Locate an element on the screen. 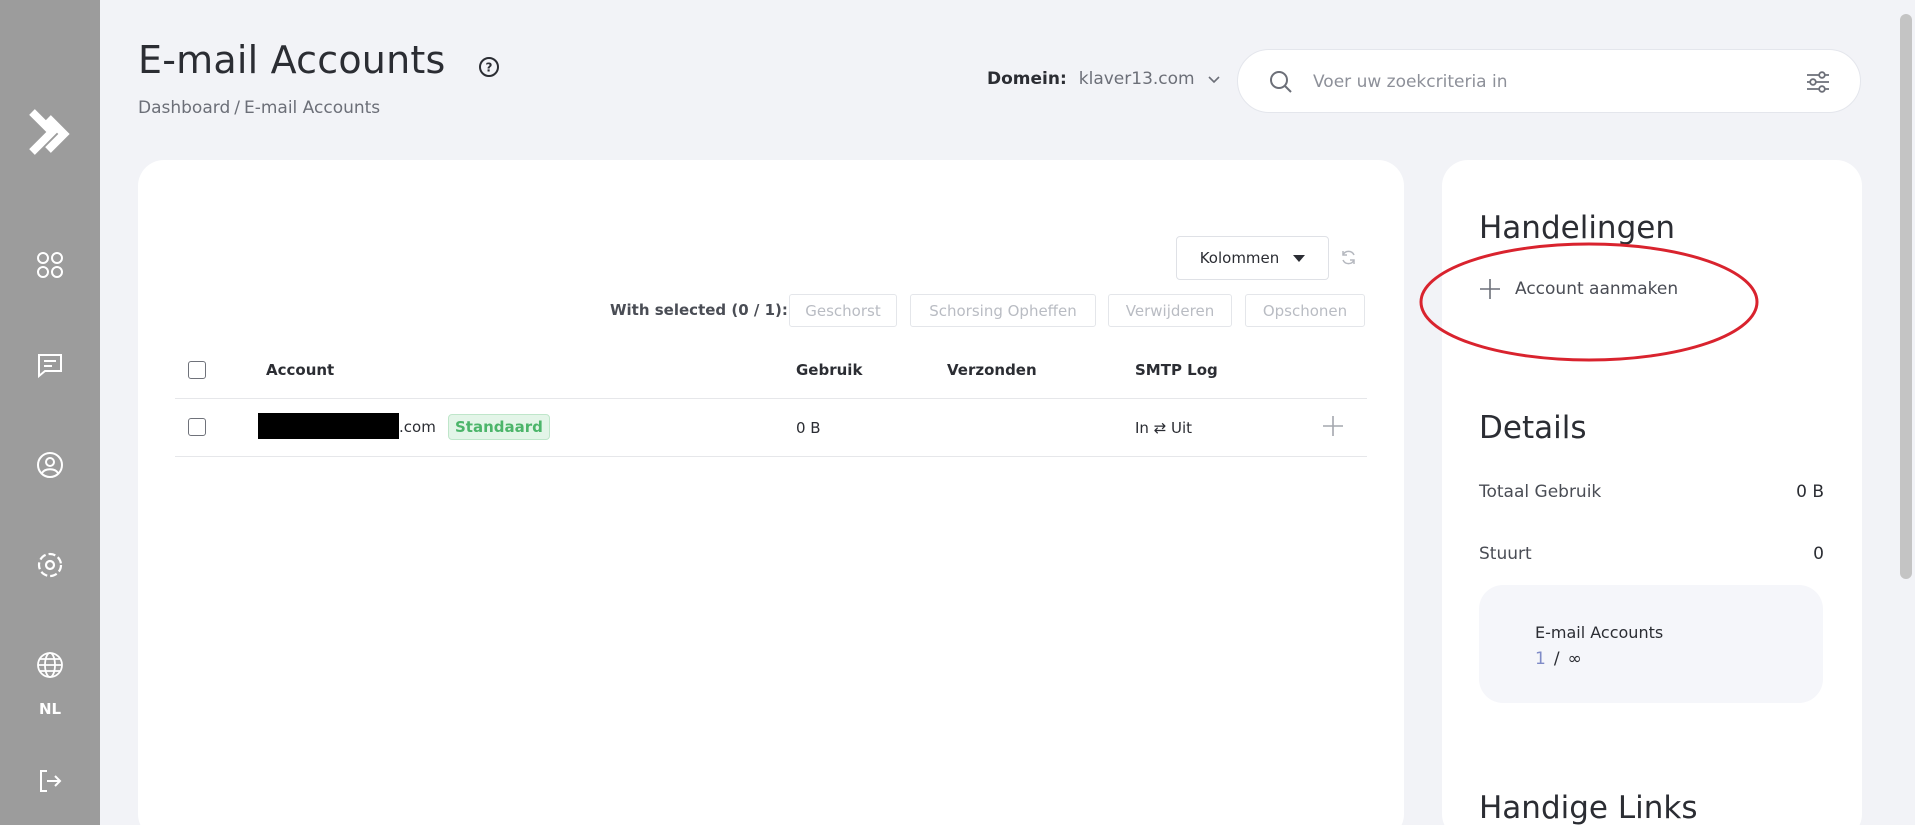 The width and height of the screenshot is (1915, 825). bulk-suspend-button: Geschorst is located at coordinates (843, 310).